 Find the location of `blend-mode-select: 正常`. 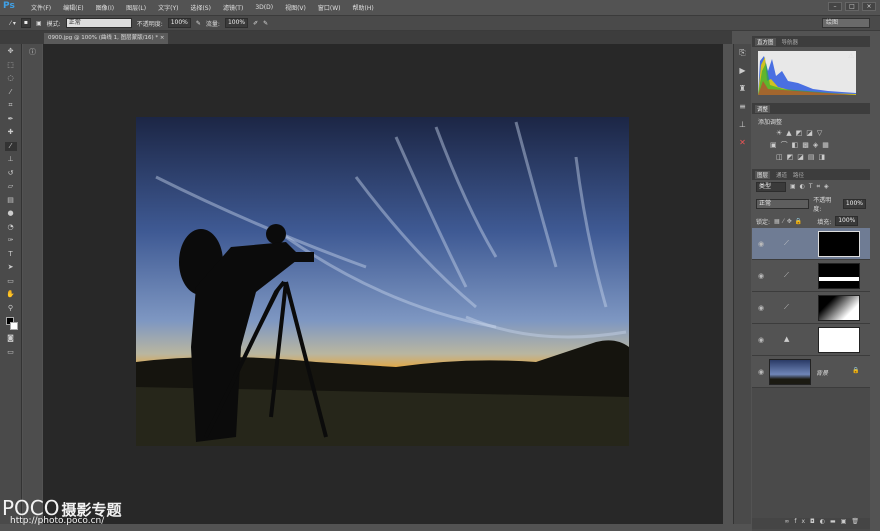

blend-mode-select: 正常 is located at coordinates (783, 204).